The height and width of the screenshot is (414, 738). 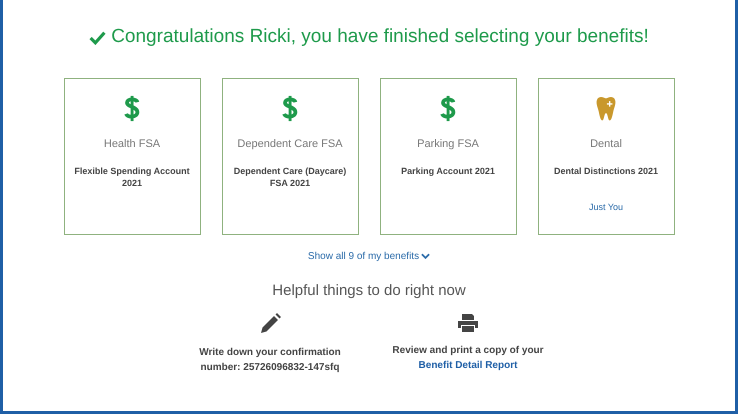 What do you see at coordinates (132, 144) in the screenshot?
I see `benefit-category: Health FSA` at bounding box center [132, 144].